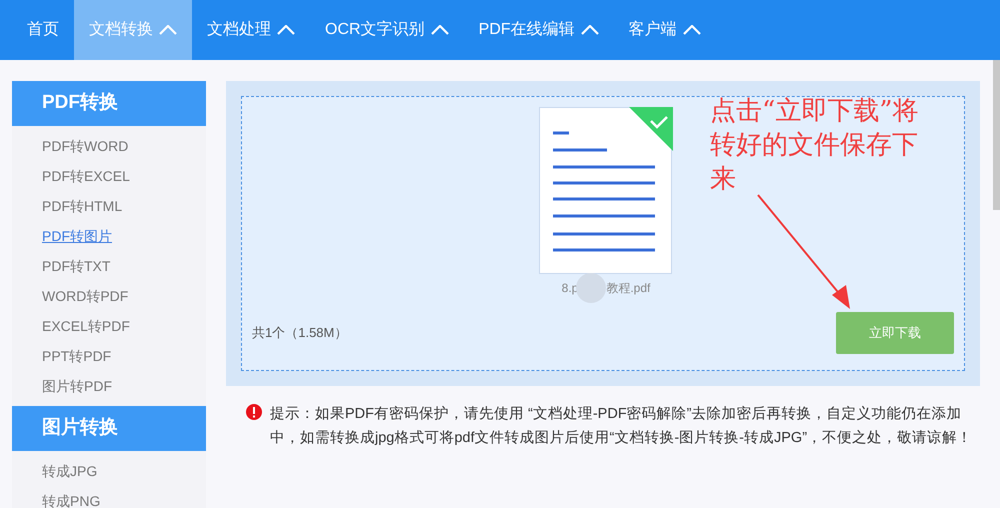  What do you see at coordinates (300, 333) in the screenshot?
I see `file-summary: 共1个（1.58M）` at bounding box center [300, 333].